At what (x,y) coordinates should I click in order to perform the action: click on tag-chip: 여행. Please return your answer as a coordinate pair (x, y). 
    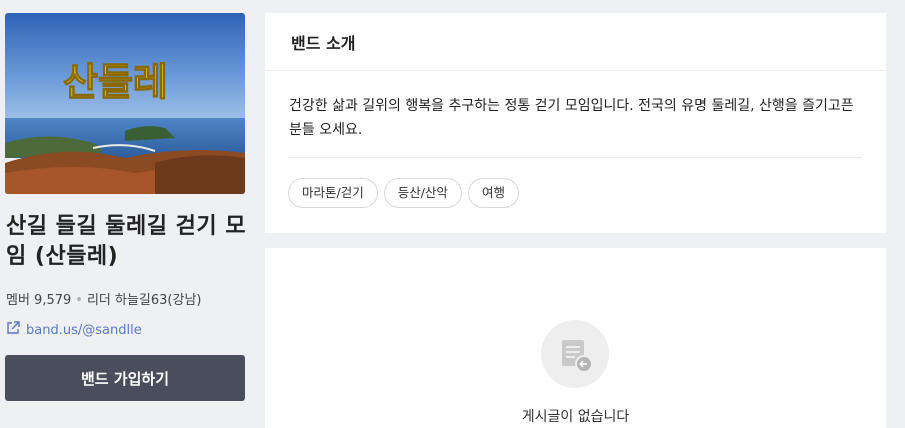
    Looking at the image, I should click on (493, 193).